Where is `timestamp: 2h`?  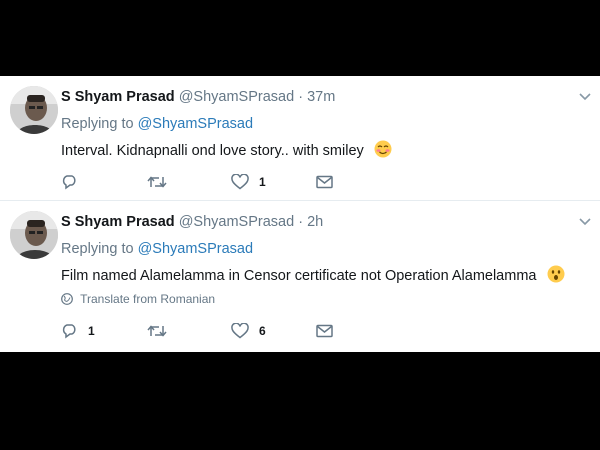
timestamp: 2h is located at coordinates (315, 222).